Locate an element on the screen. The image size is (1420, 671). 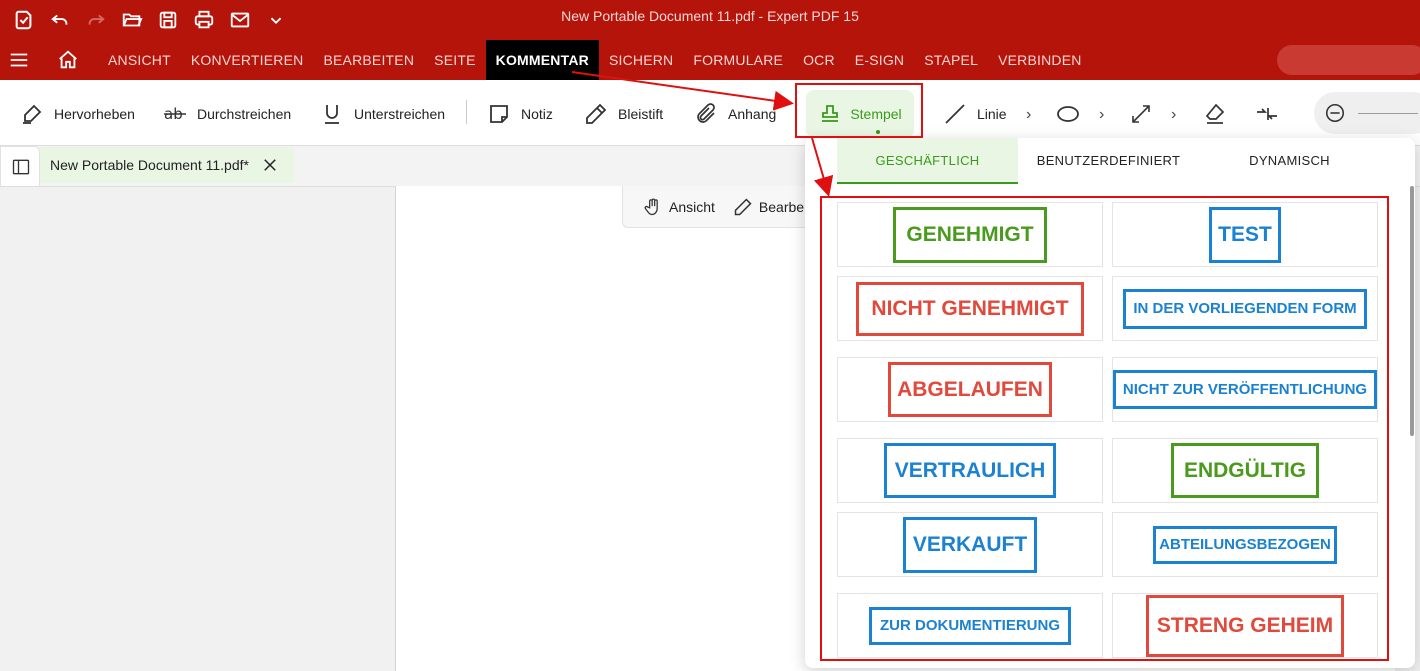
stamp-panel-scrollbar is located at coordinates (1412, 311).